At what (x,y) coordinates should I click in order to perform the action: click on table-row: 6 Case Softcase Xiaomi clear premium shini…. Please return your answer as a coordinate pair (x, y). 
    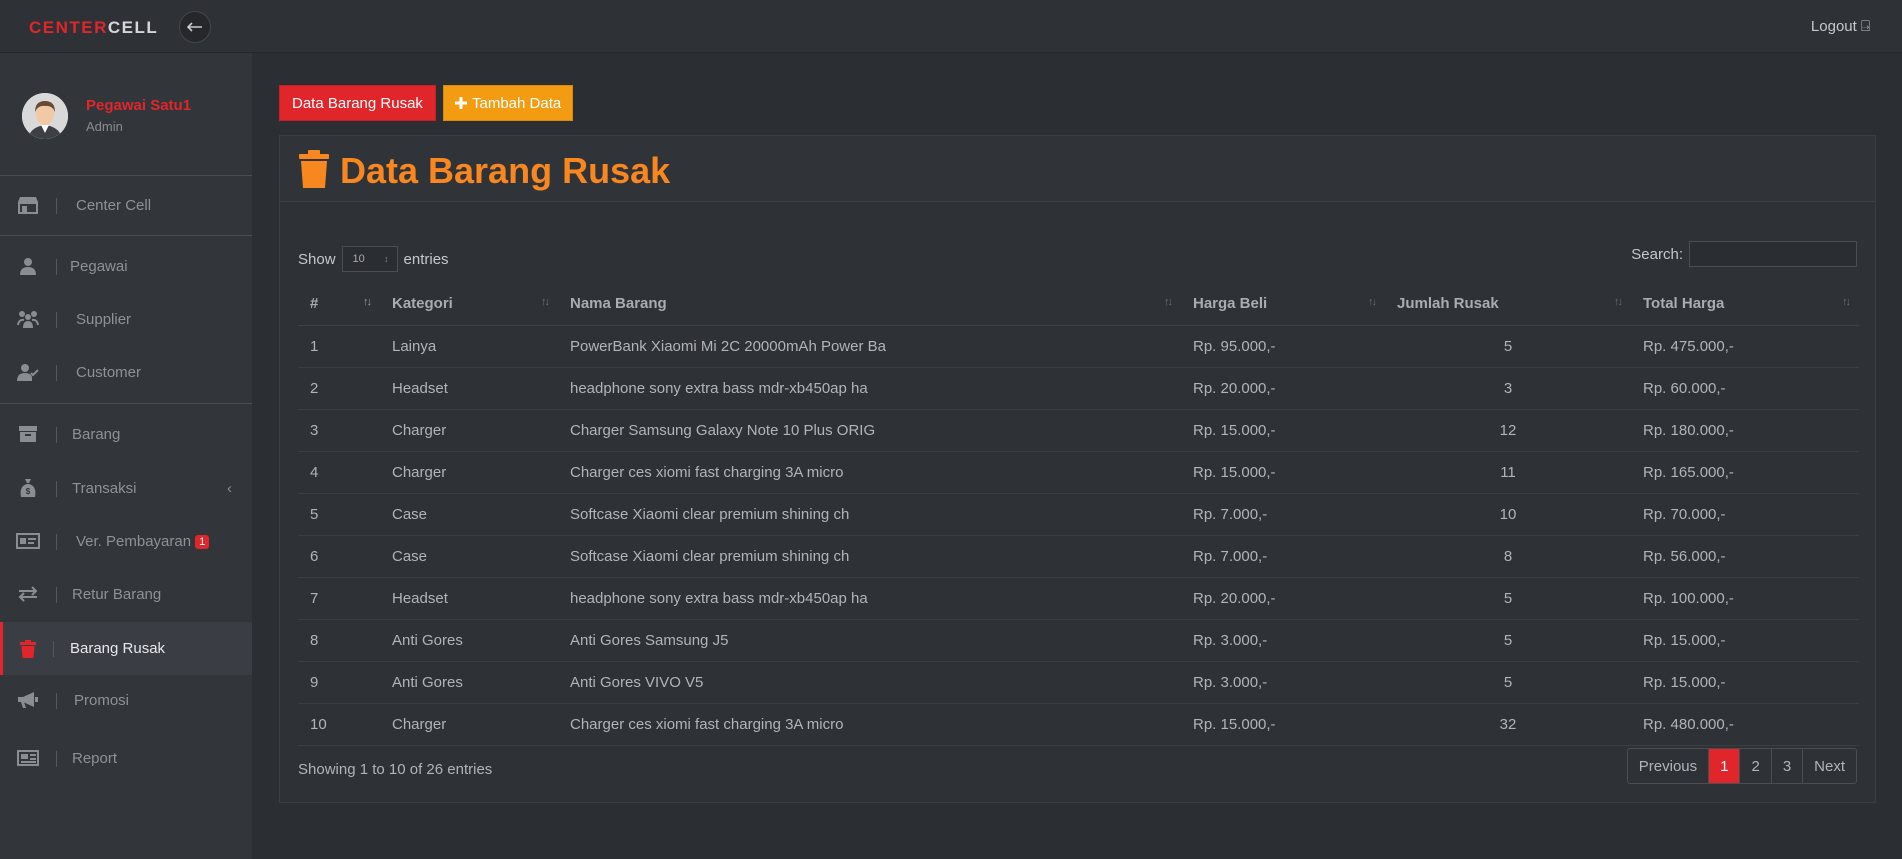
    Looking at the image, I should click on (1078, 556).